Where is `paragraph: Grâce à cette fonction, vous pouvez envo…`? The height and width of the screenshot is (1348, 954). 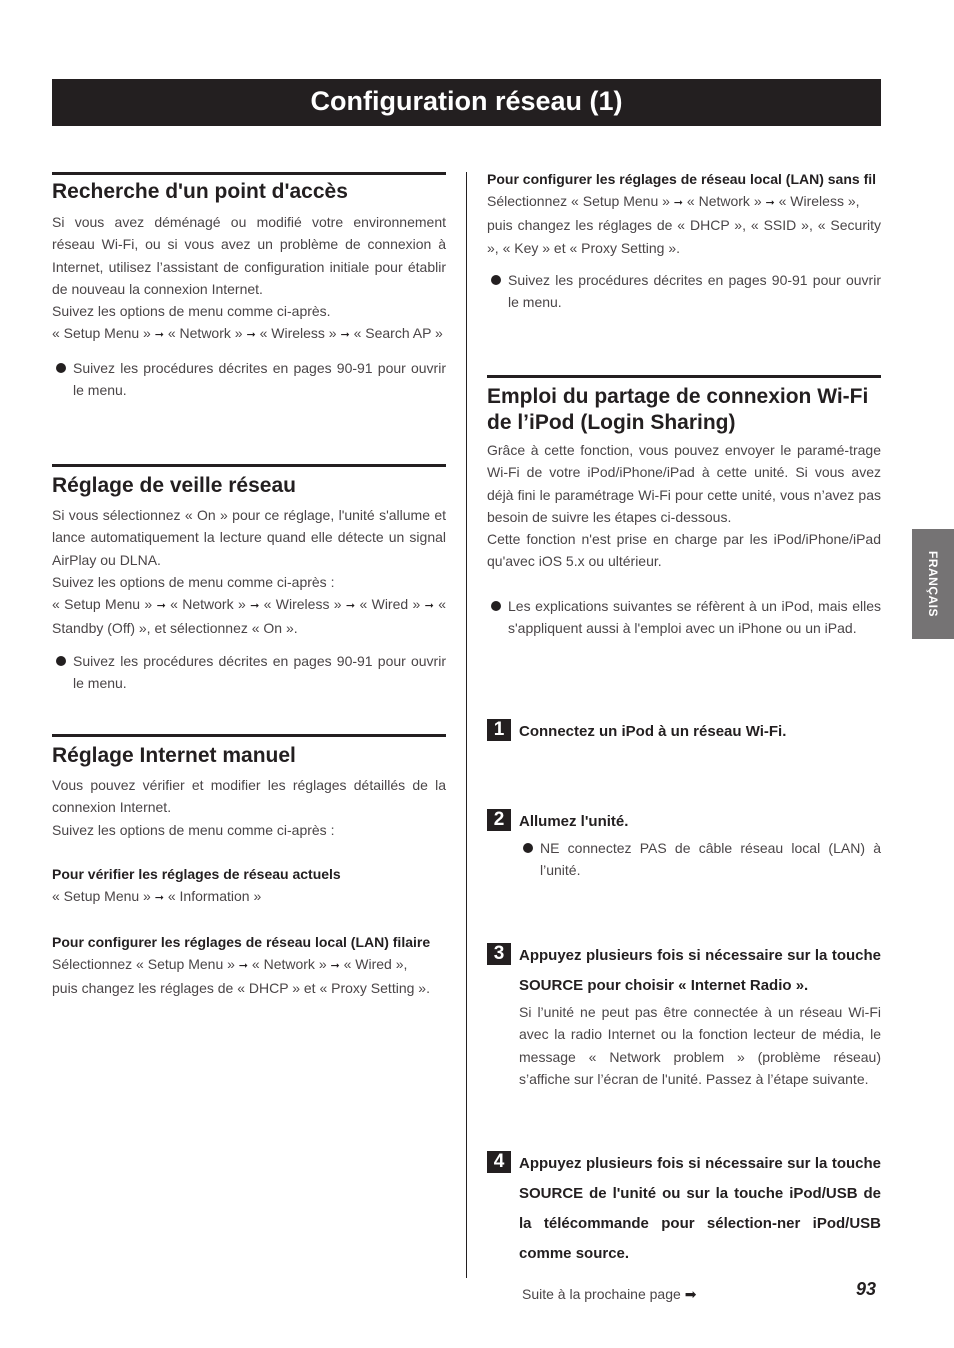
paragraph: Grâce à cette fonction, vous pouvez envo… is located at coordinates (684, 483).